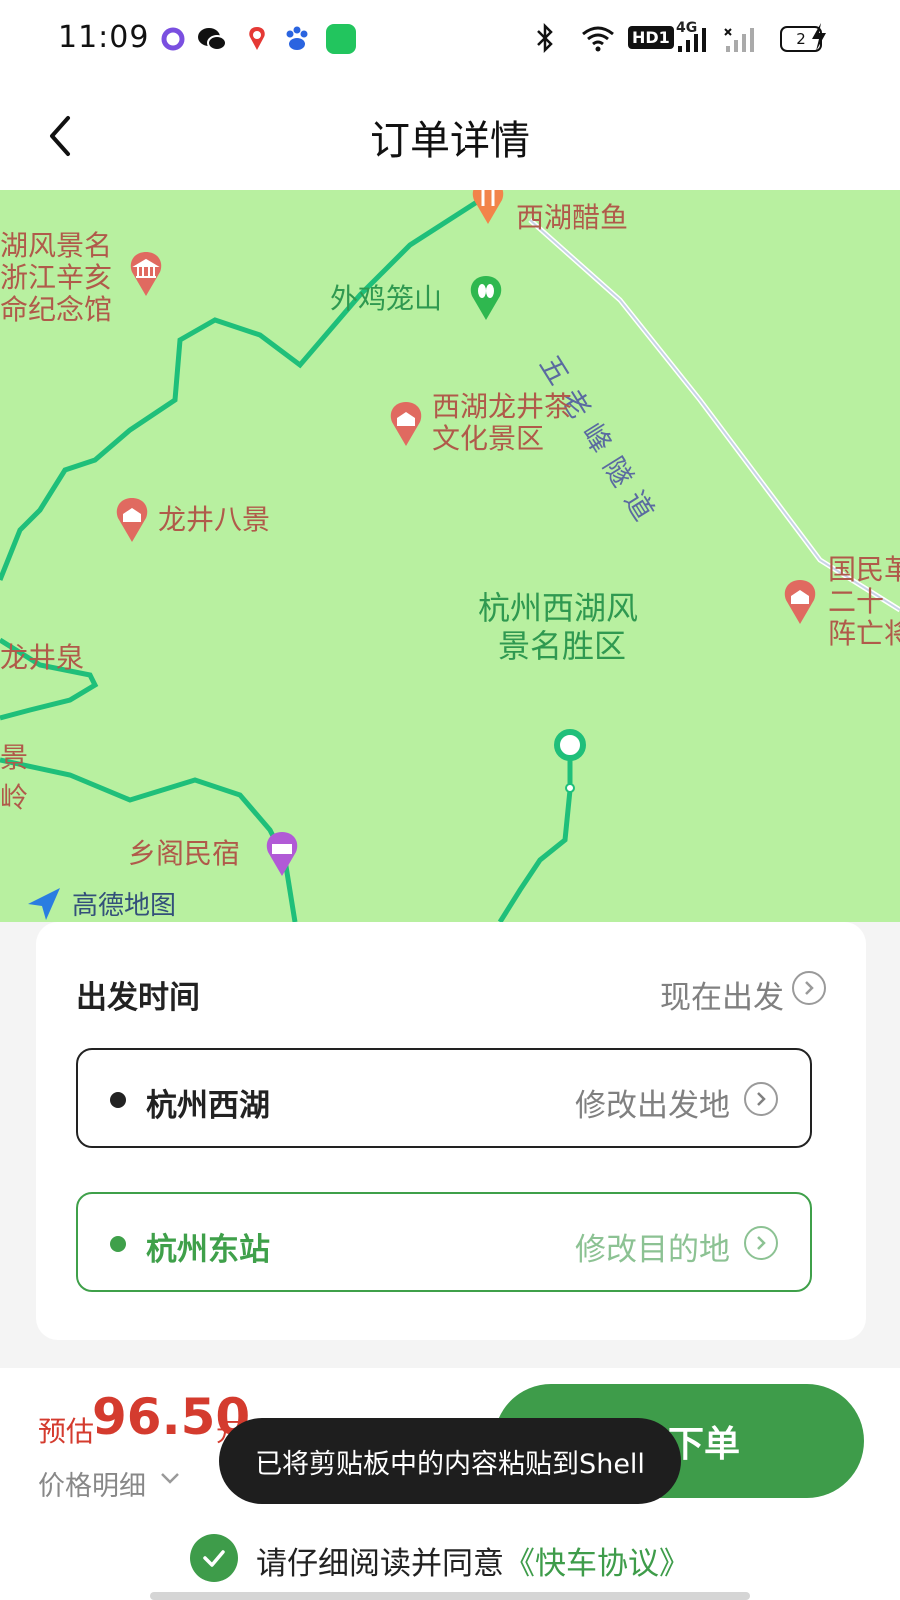 This screenshot has width=900, height=1600. What do you see at coordinates (562, 646) in the screenshot?
I see `map-label: 景名胜区` at bounding box center [562, 646].